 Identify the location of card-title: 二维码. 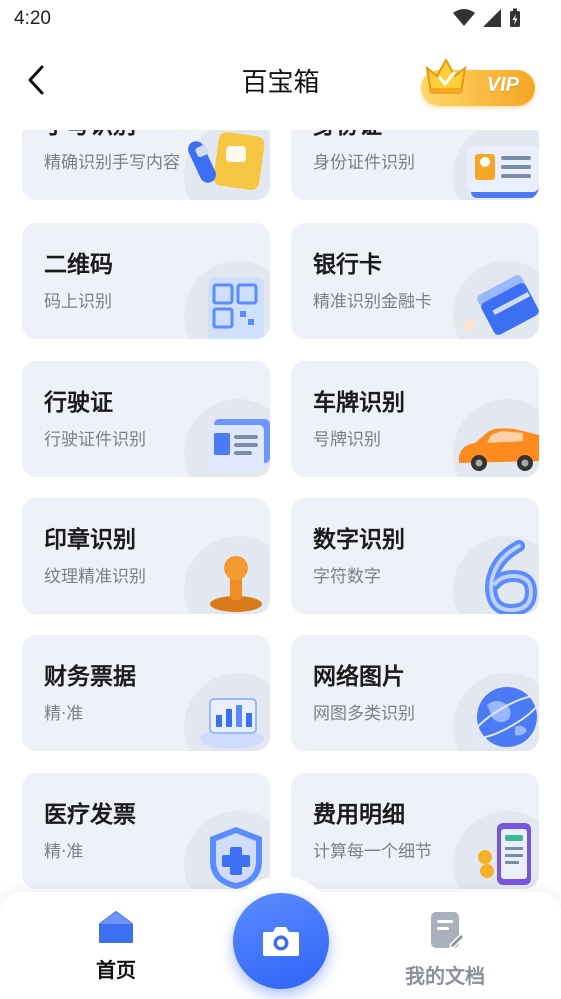
(78, 265).